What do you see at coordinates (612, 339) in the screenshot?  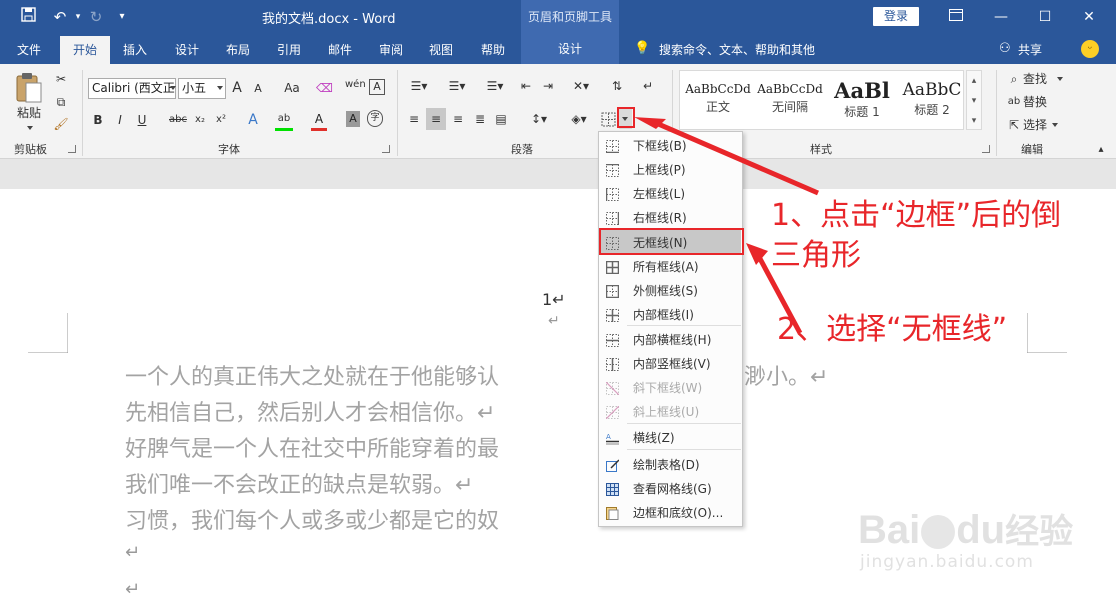 I see `inside-horizontal-border-icon` at bounding box center [612, 339].